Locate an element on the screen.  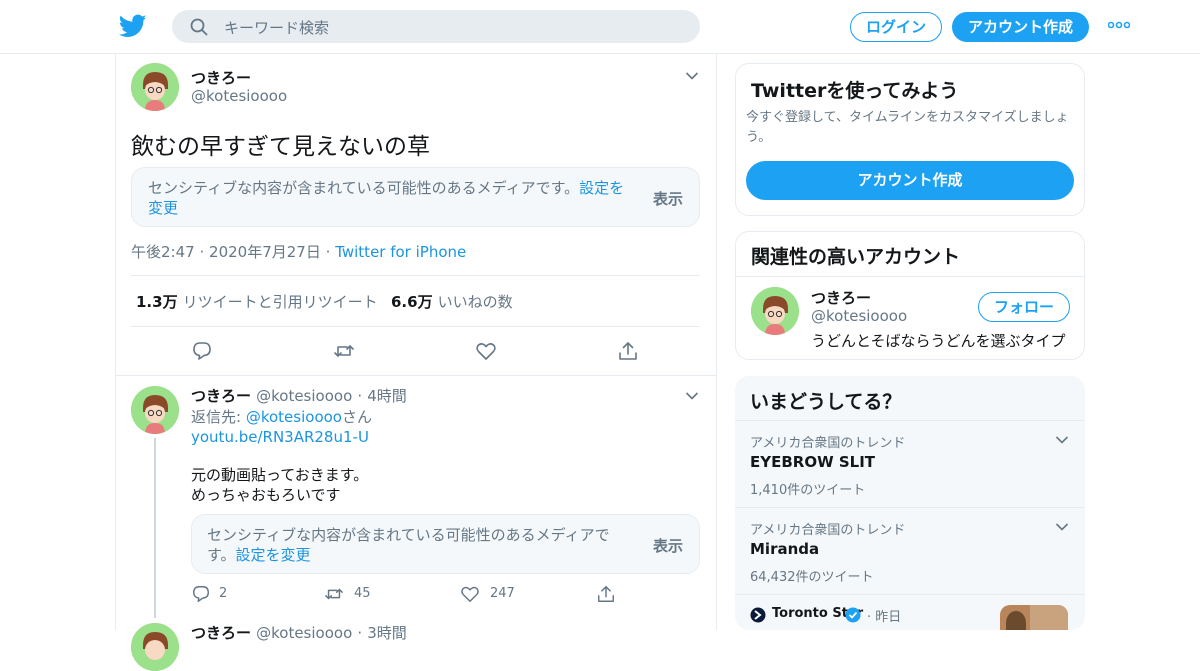
next-reply-header: つきろー @kotesioooo · 3時間 is located at coordinates (299, 632).